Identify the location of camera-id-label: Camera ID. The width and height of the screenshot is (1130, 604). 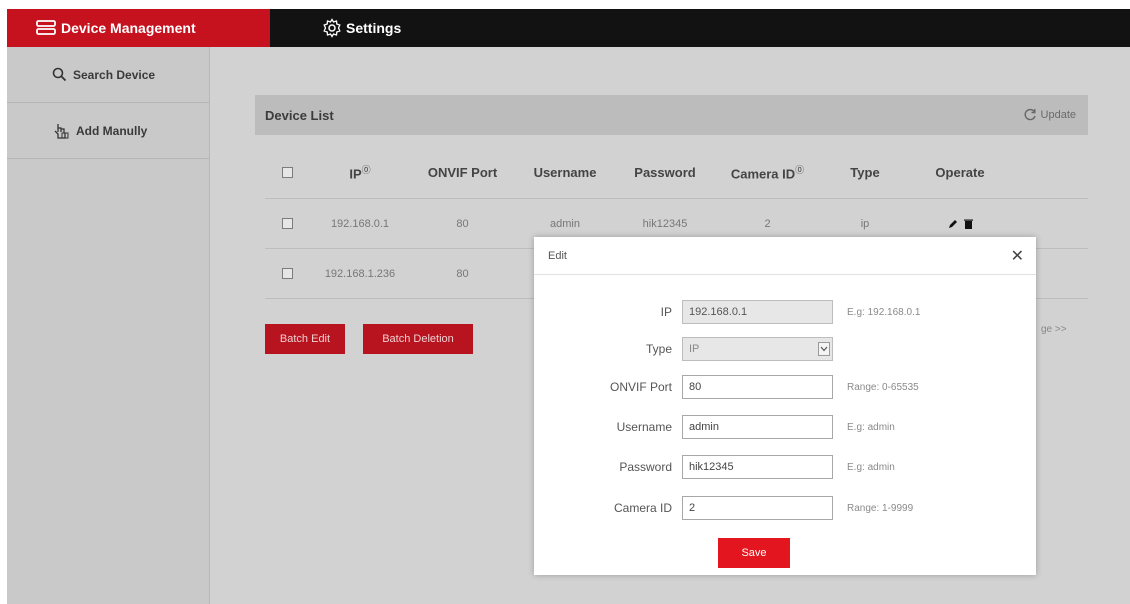
(642, 508).